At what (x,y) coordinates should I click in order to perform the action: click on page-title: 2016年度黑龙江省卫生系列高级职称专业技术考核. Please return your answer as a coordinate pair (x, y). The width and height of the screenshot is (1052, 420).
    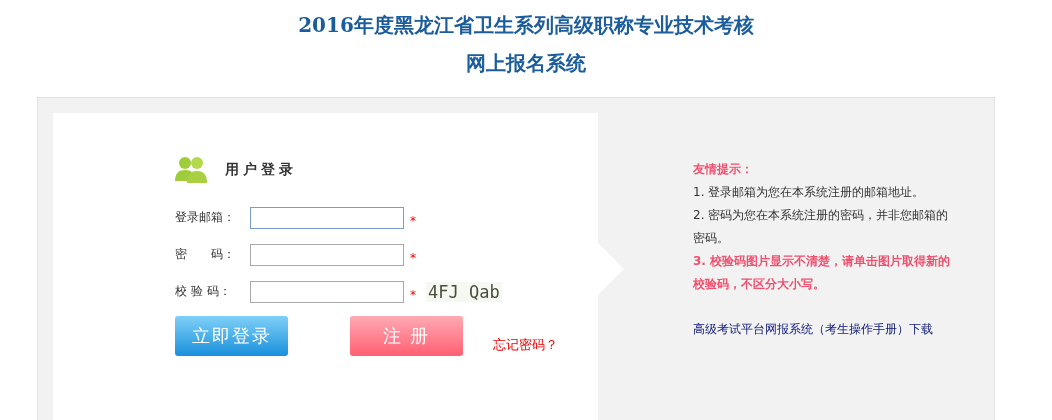
    Looking at the image, I should click on (526, 25).